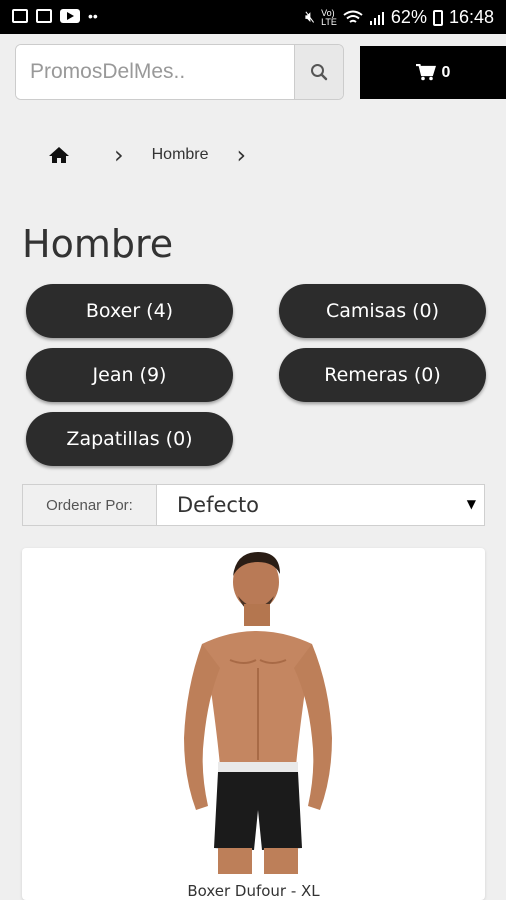  I want to click on sort-control: Ordenar Por: Defecto ▼, so click(253, 505).